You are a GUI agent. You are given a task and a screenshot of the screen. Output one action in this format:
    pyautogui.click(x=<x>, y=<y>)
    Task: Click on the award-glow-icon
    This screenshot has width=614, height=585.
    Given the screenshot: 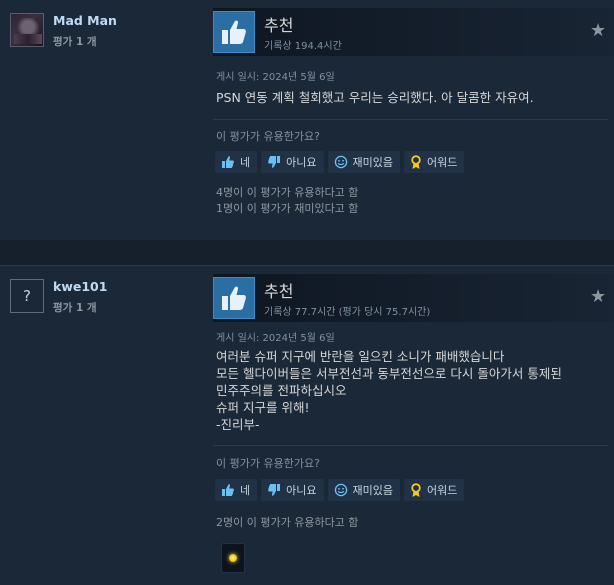 What is the action you would take?
    pyautogui.click(x=233, y=558)
    